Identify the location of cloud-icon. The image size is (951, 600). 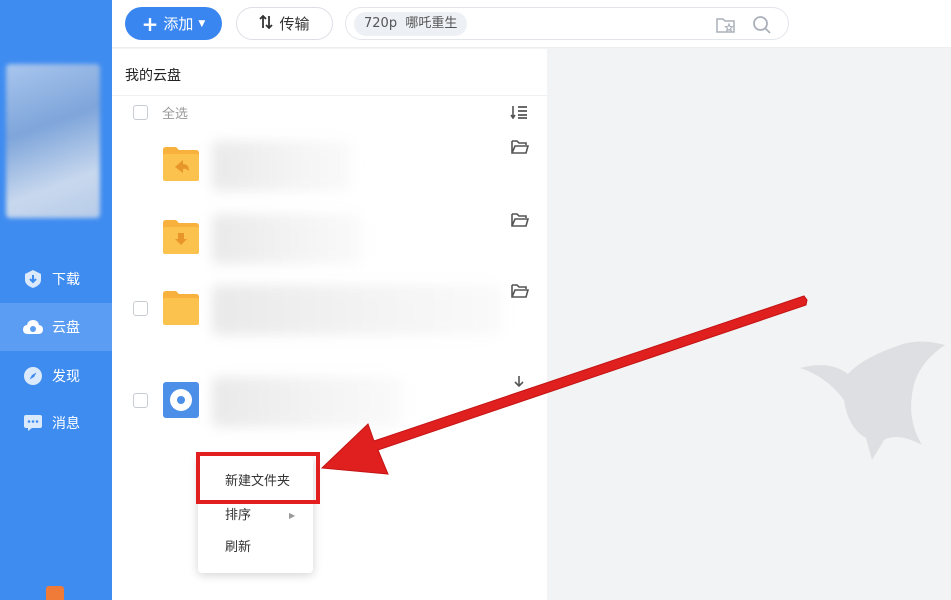
(33, 327).